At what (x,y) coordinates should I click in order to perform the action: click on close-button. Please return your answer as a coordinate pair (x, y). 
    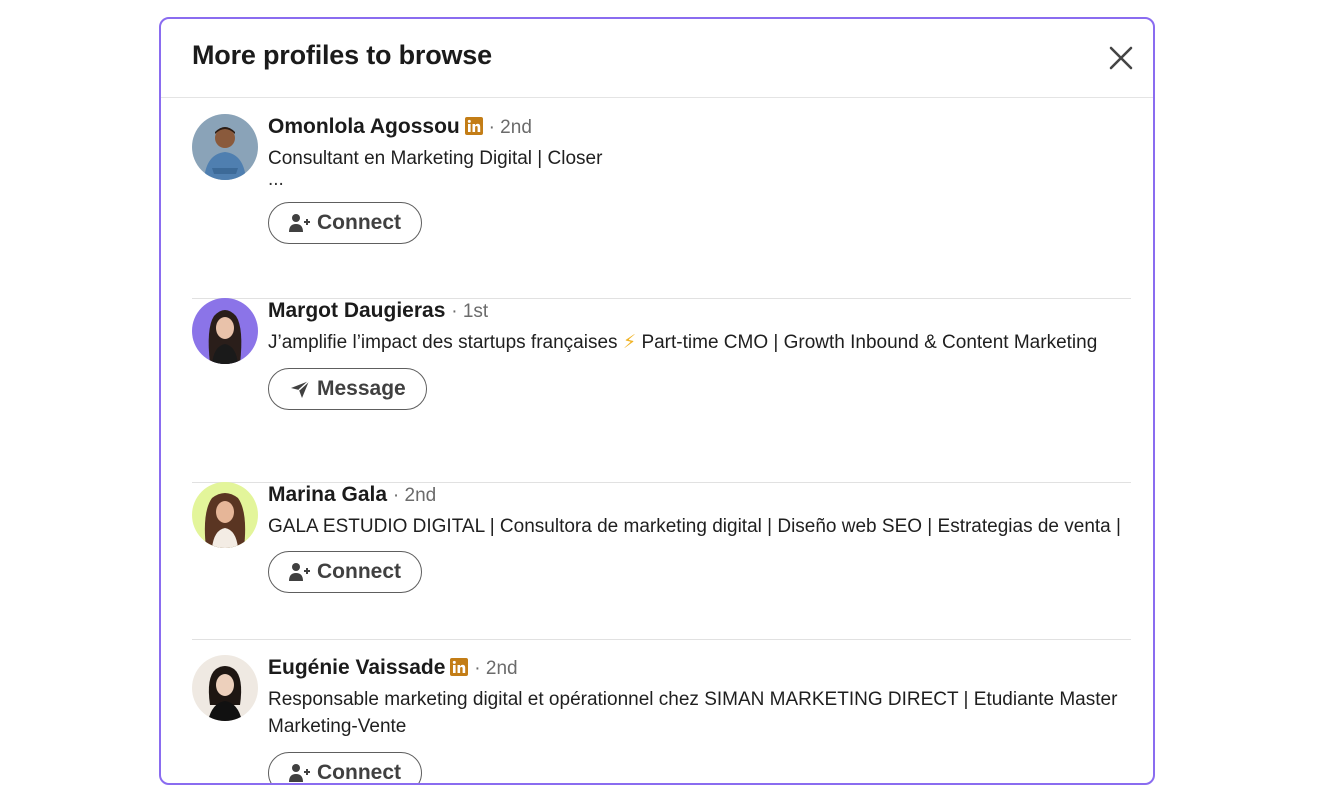
    Looking at the image, I should click on (1121, 58).